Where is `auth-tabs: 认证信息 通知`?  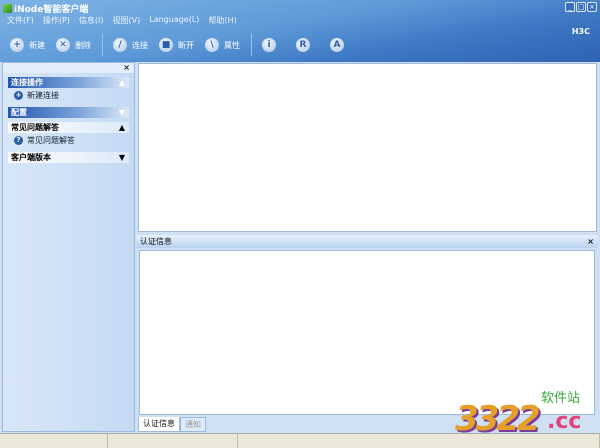
auth-tabs: 认证信息 通知 is located at coordinates (172, 424).